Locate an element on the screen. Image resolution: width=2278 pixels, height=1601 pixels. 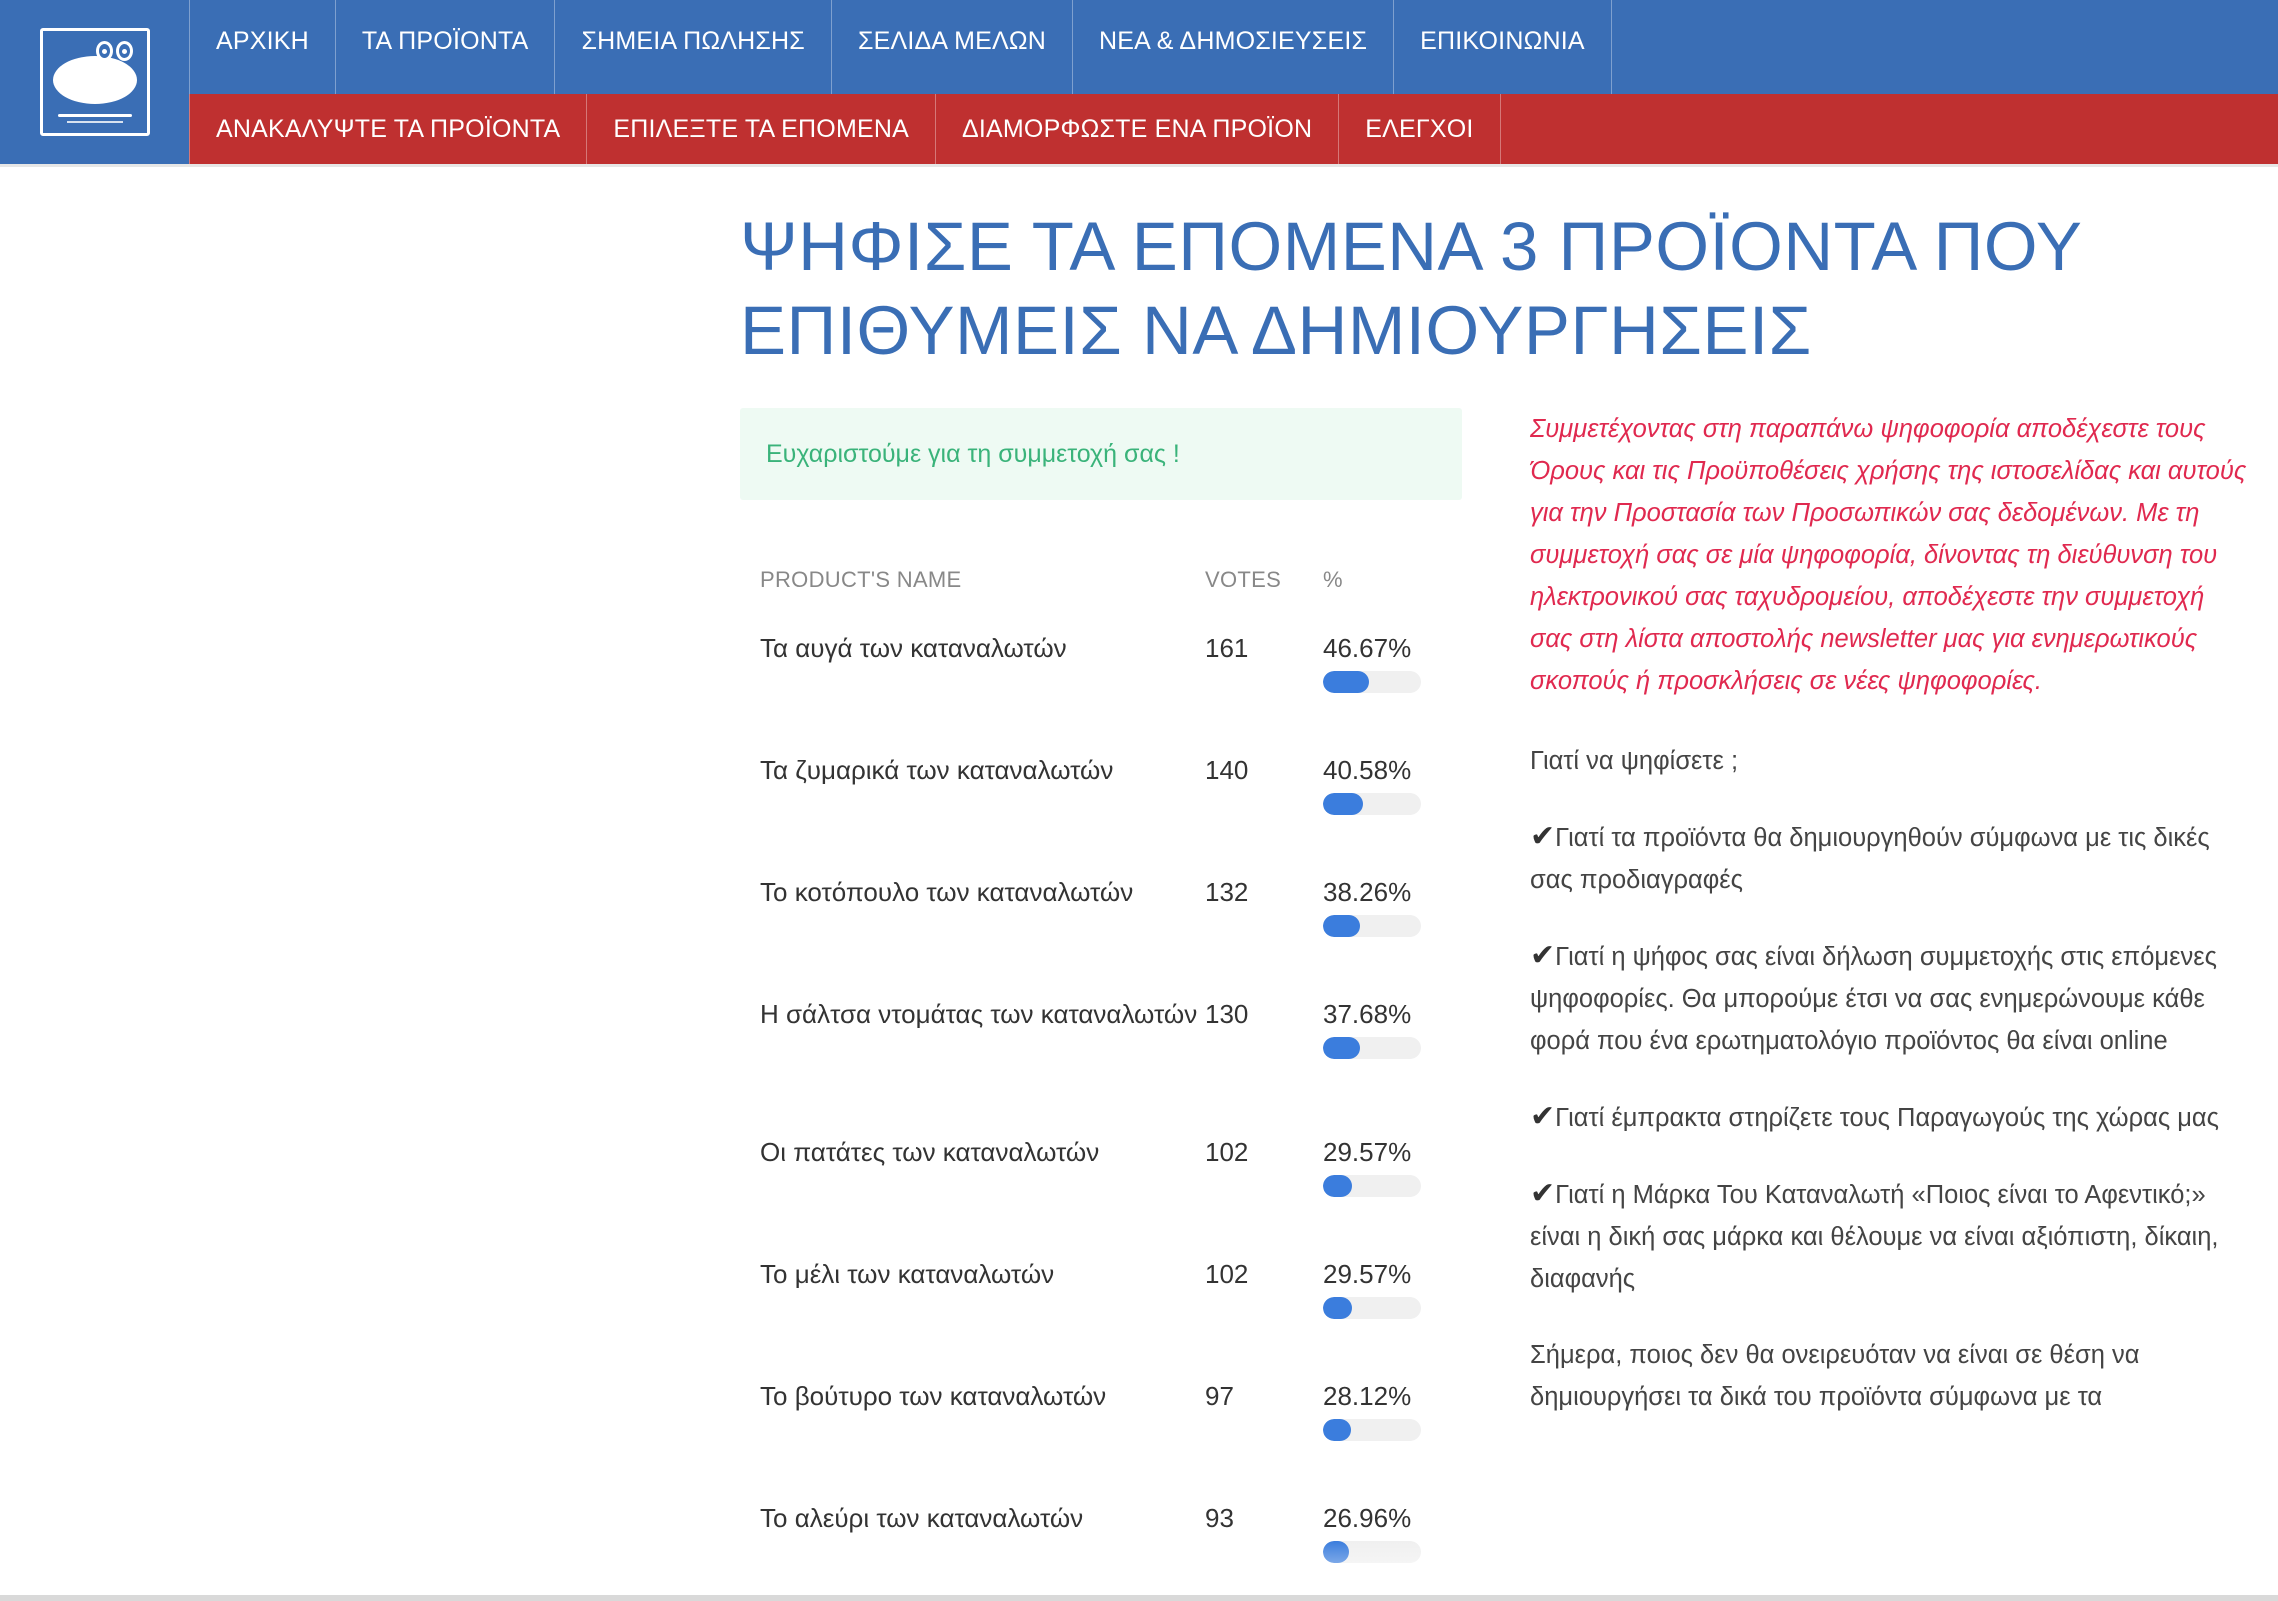
product-percent: 28.12% is located at coordinates (1383, 1424).